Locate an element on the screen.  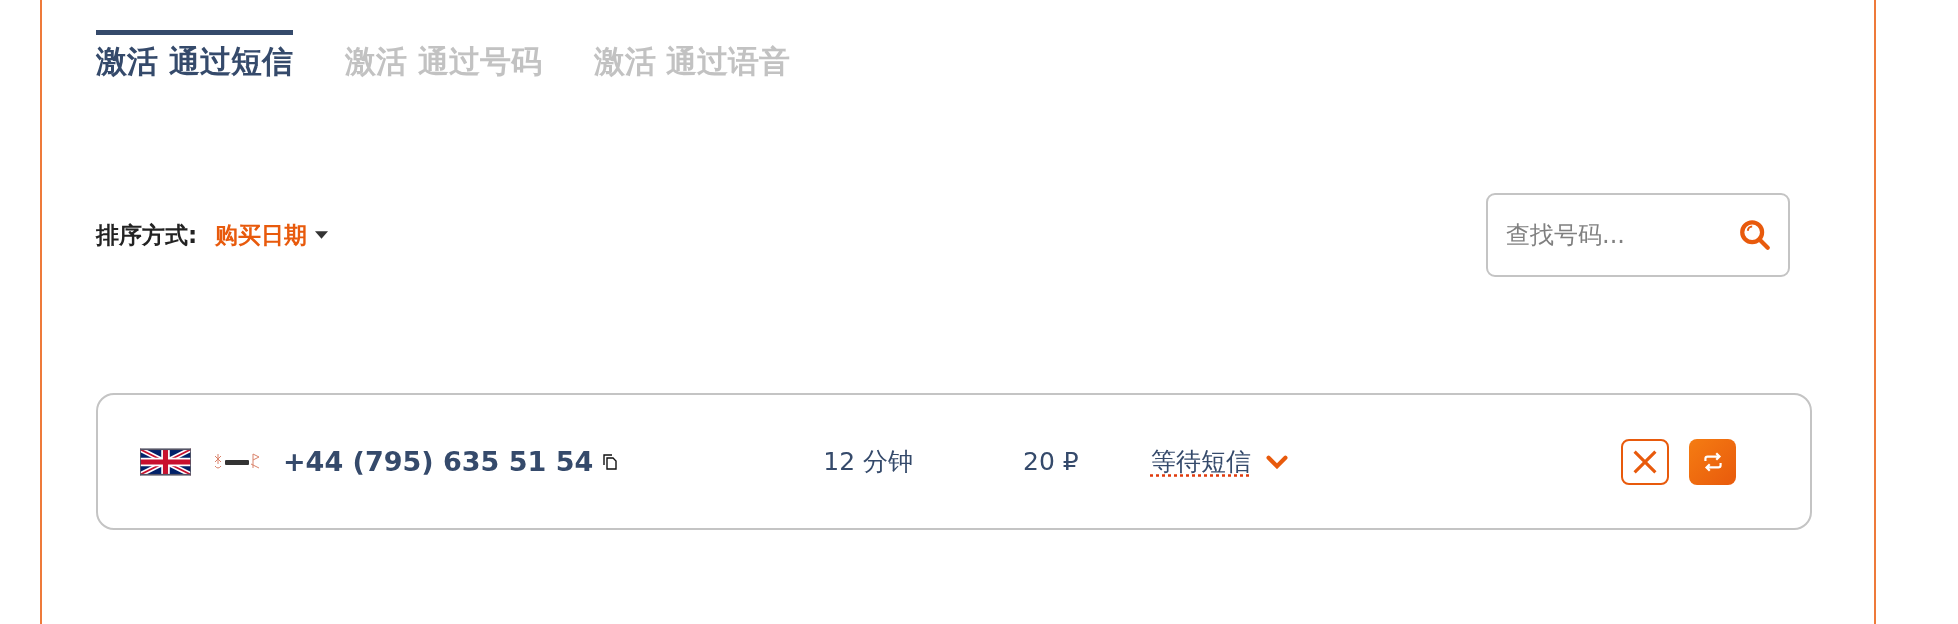
cancel-button is located at coordinates (1645, 461).